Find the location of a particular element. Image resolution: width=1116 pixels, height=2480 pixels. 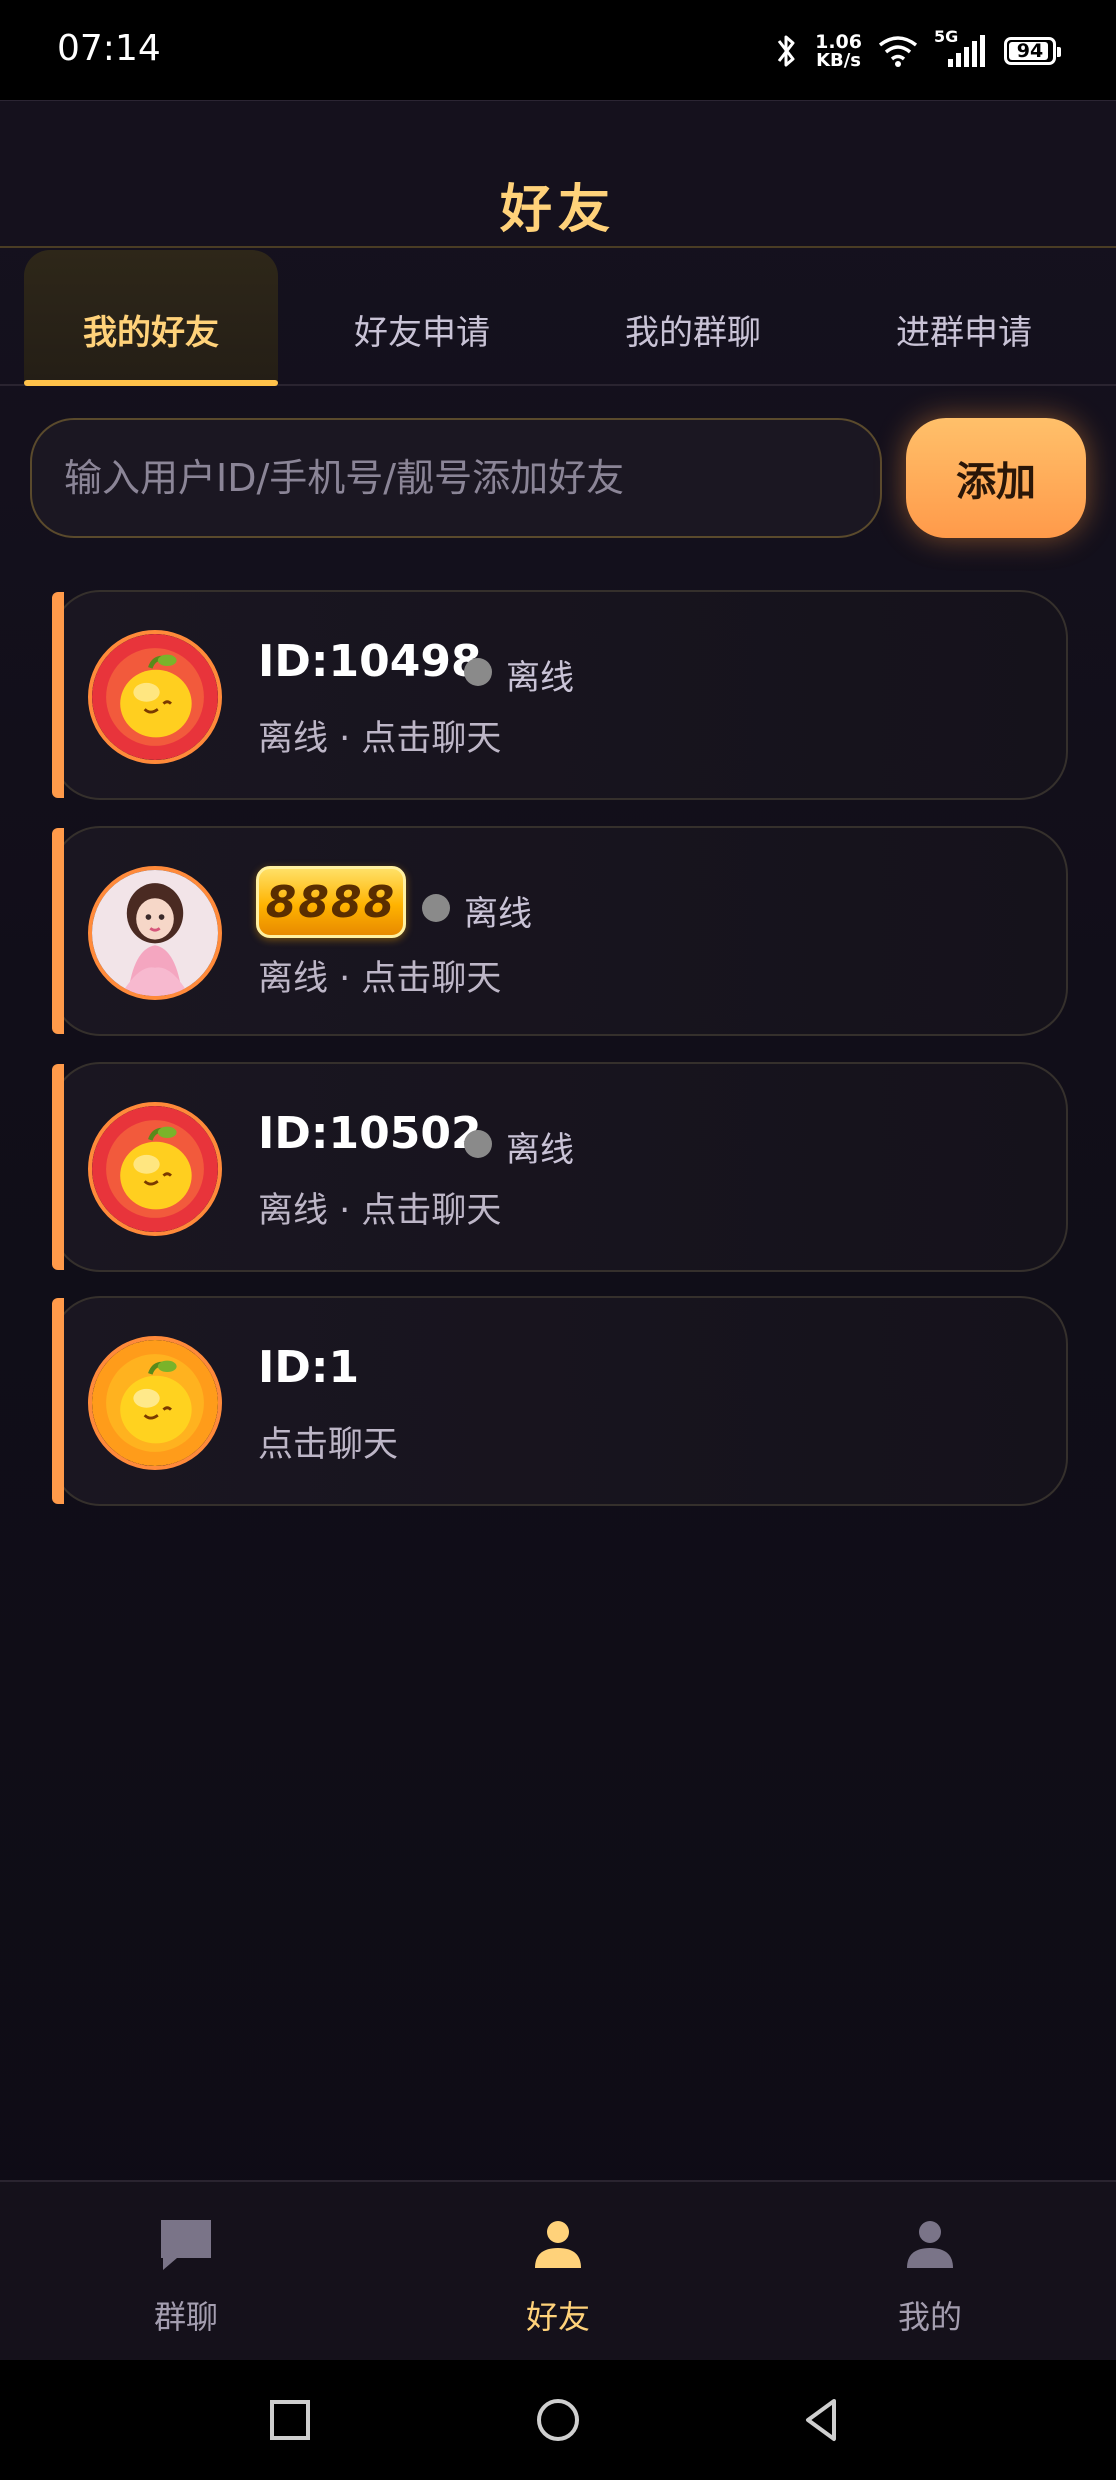

net-speed-value: 1.06 is located at coordinates (838, 41).